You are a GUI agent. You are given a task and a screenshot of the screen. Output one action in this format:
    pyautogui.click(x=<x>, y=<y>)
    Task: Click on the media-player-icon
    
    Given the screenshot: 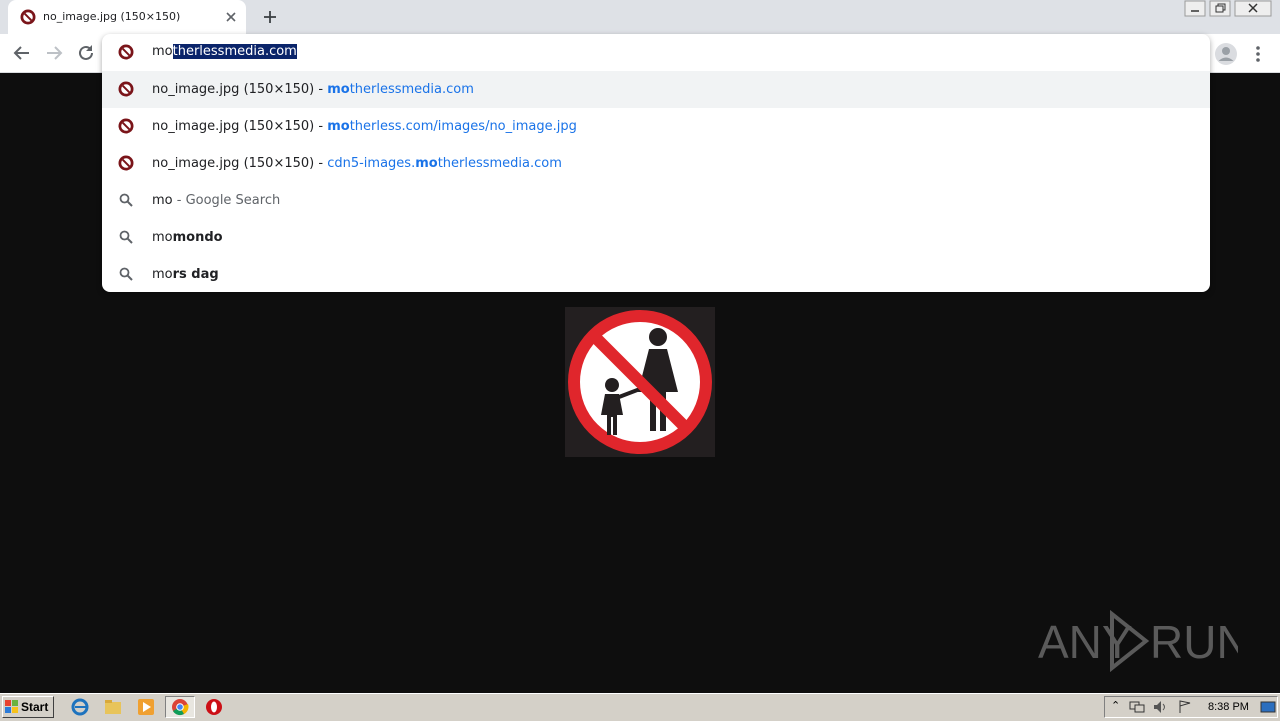 What is the action you would take?
    pyautogui.click(x=146, y=707)
    